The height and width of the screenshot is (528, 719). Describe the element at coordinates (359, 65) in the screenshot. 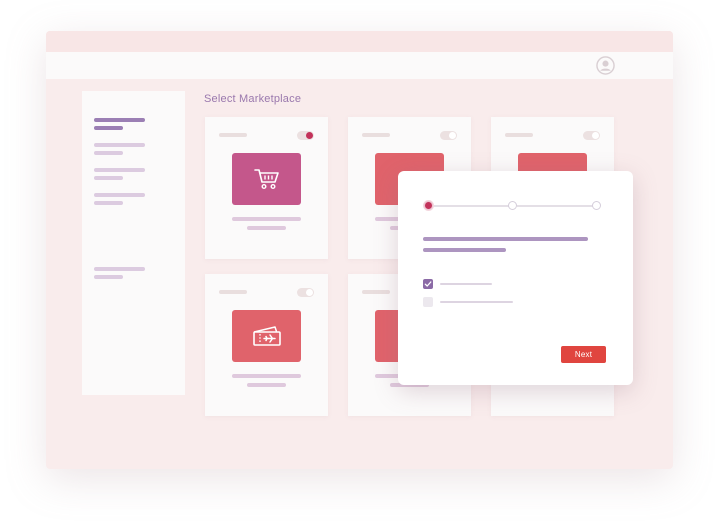

I see `top-bar` at that location.